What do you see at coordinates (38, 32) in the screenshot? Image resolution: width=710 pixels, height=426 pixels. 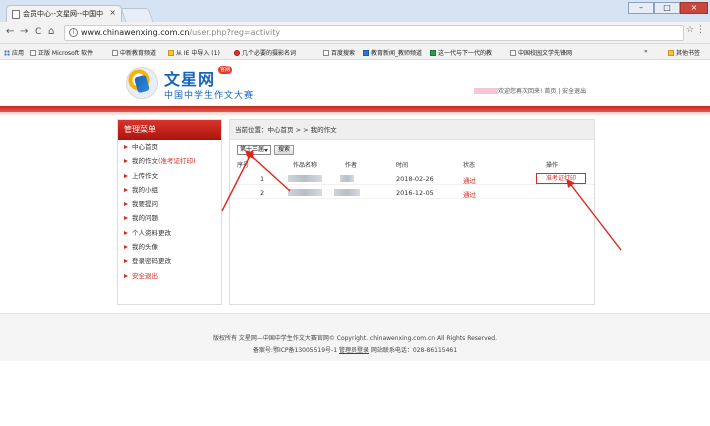 I see `reload-icon: C` at bounding box center [38, 32].